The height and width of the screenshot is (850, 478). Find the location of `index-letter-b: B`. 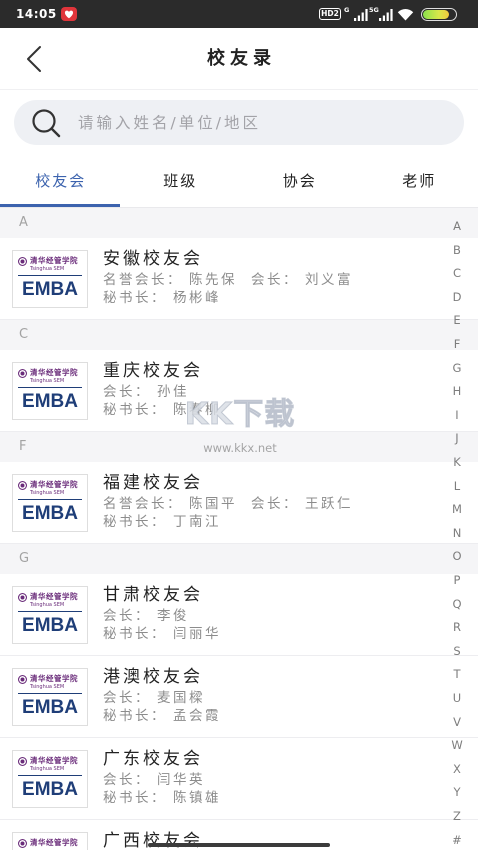

index-letter-b: B is located at coordinates (457, 250).